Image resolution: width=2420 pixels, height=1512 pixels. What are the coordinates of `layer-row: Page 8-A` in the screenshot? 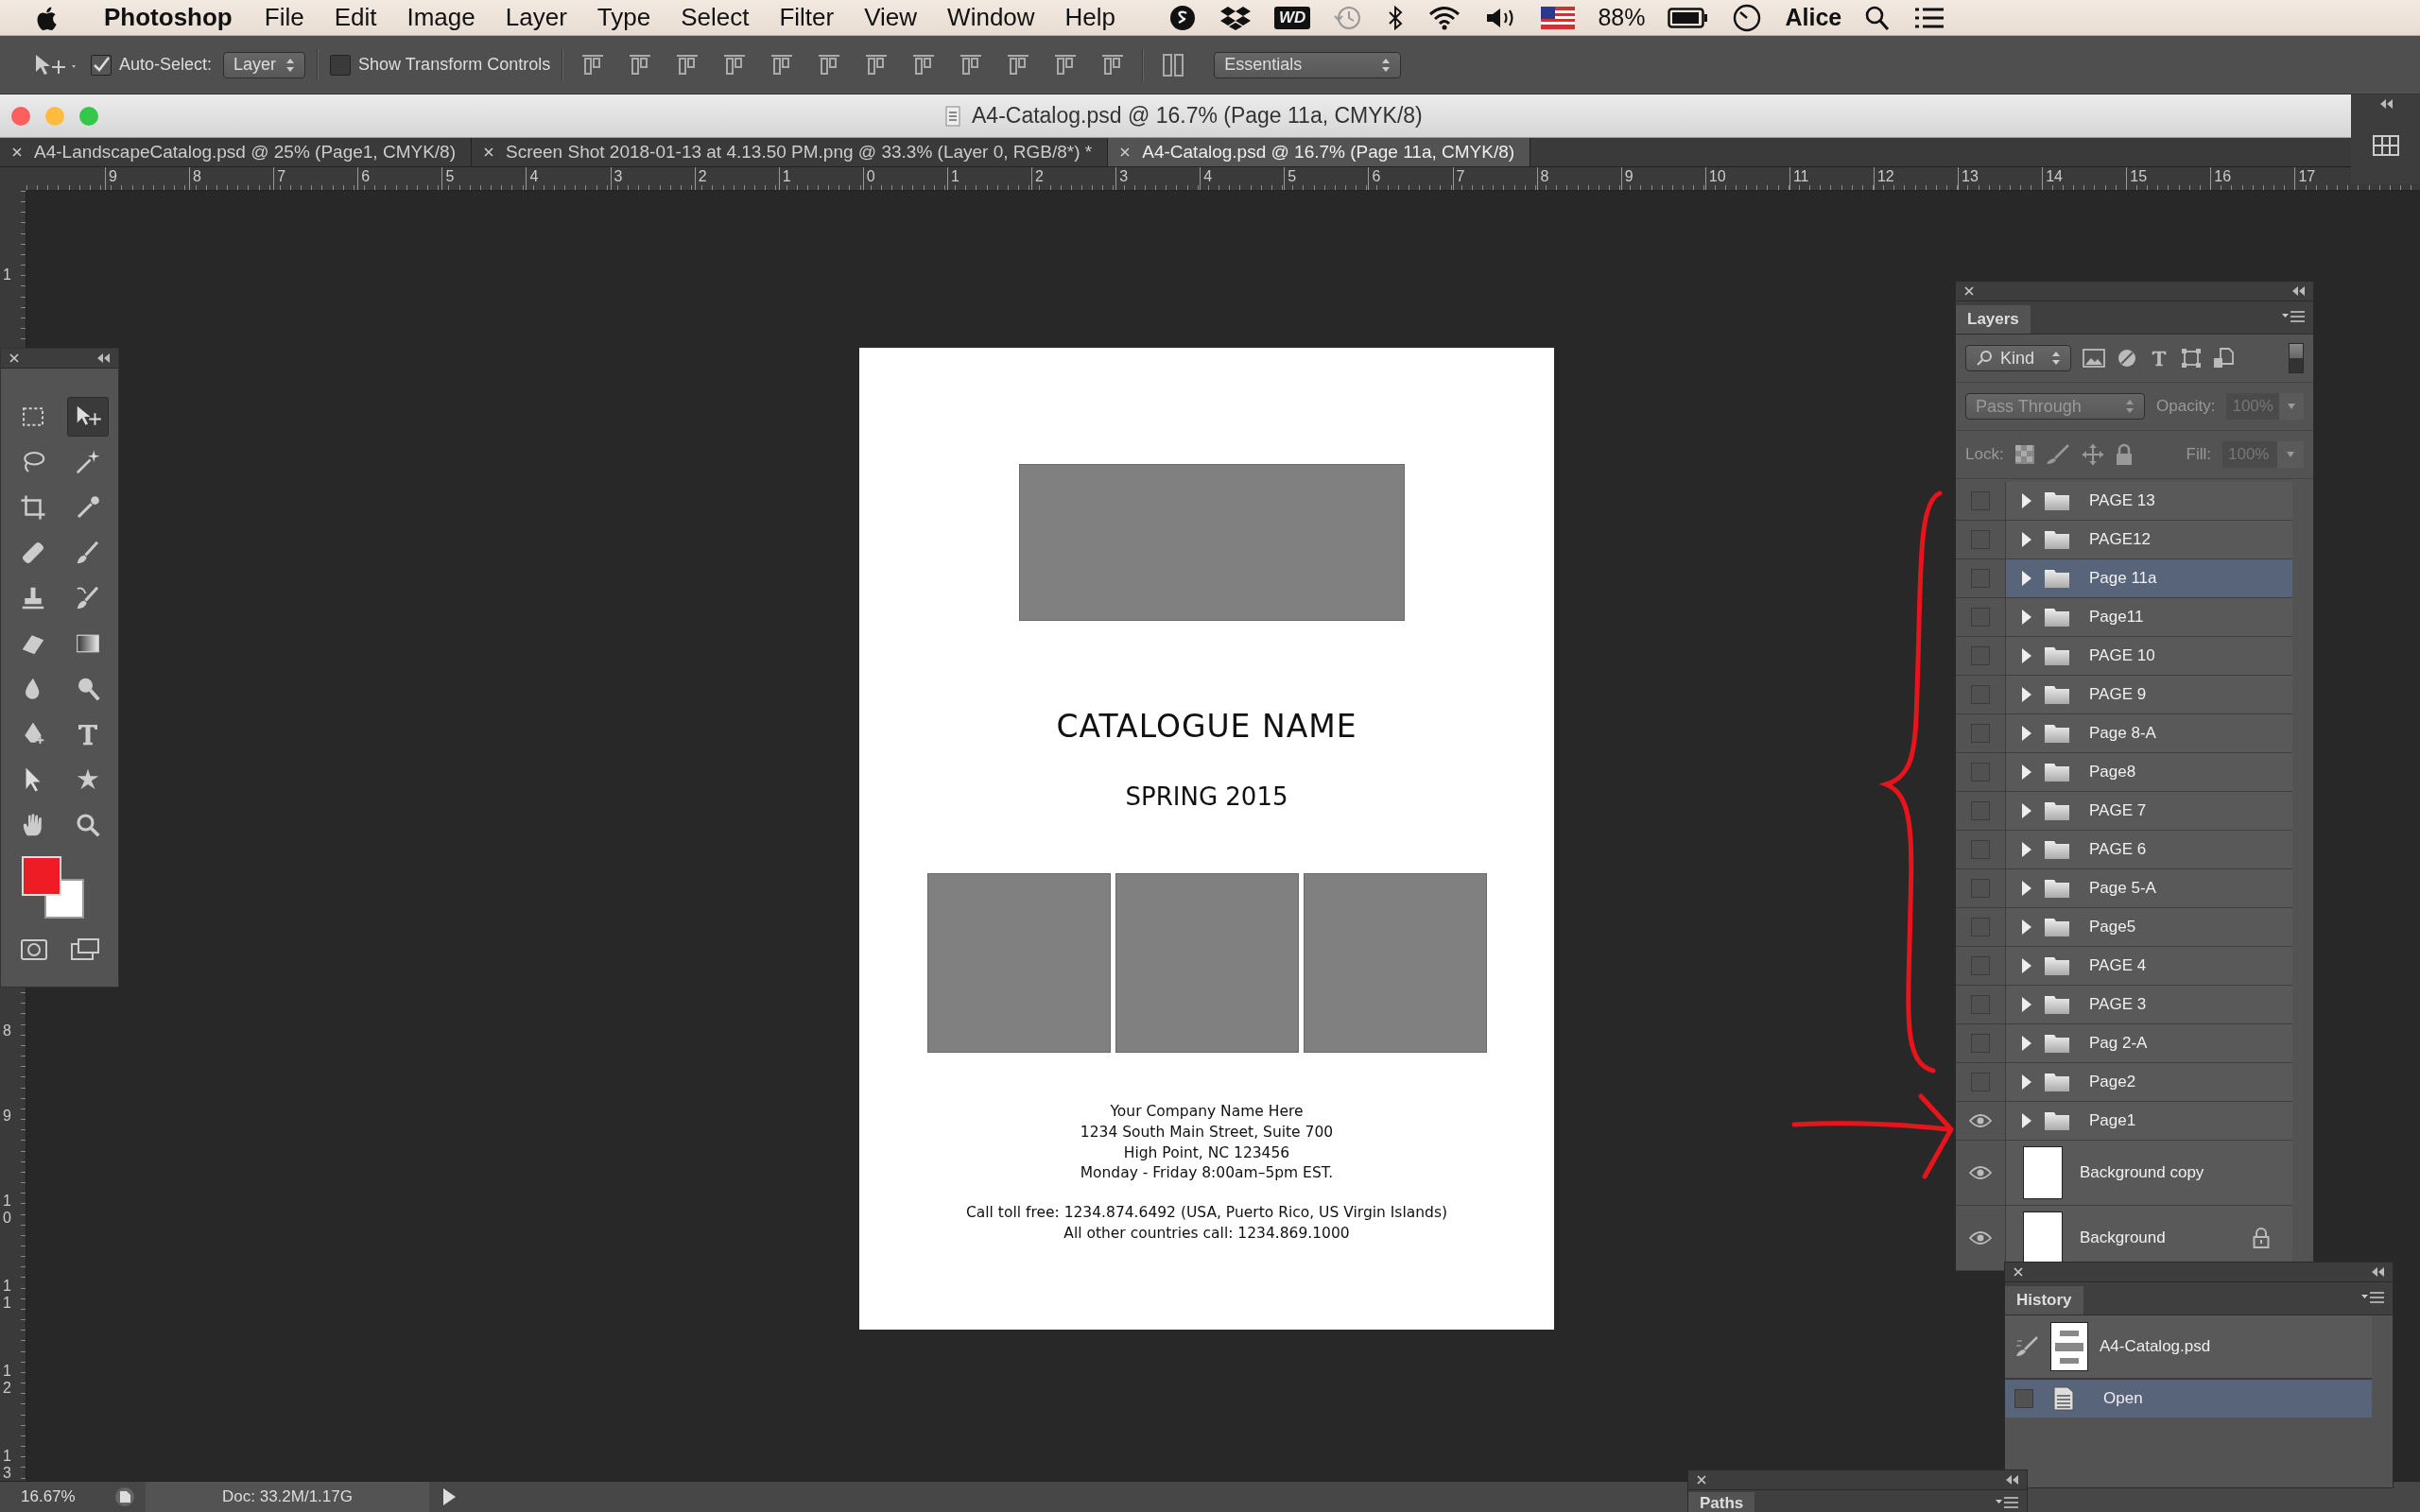 It's located at (2124, 733).